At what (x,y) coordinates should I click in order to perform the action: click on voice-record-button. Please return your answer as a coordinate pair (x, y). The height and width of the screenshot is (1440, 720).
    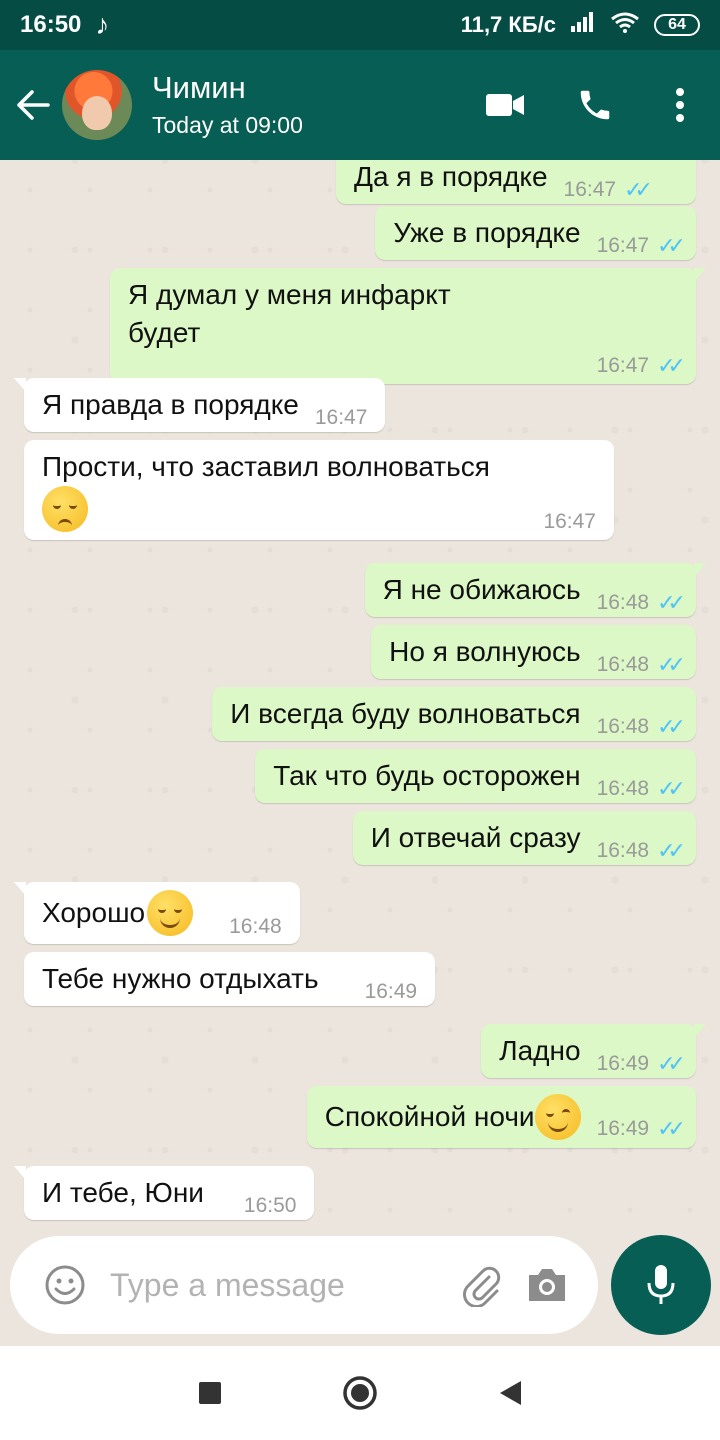
    Looking at the image, I should click on (661, 1285).